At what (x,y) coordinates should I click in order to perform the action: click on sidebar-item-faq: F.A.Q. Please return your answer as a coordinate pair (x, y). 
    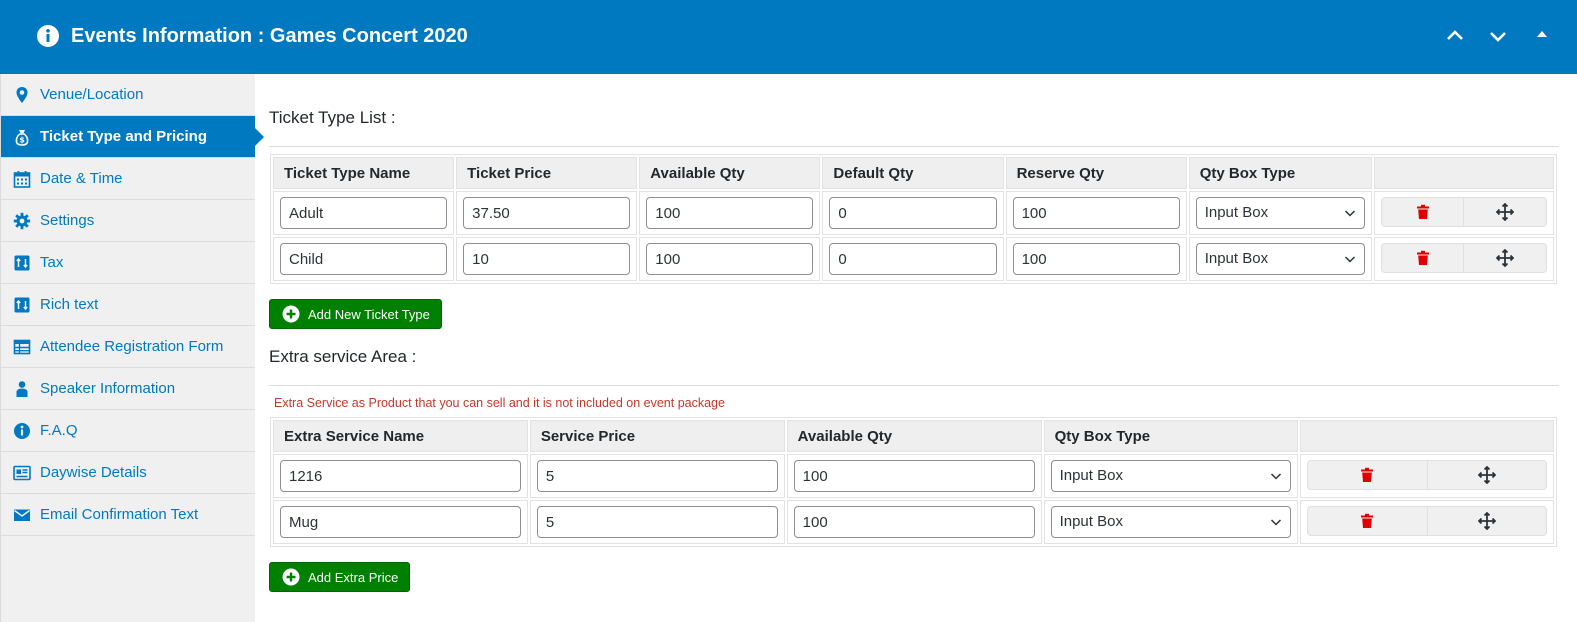
    Looking at the image, I should click on (128, 431).